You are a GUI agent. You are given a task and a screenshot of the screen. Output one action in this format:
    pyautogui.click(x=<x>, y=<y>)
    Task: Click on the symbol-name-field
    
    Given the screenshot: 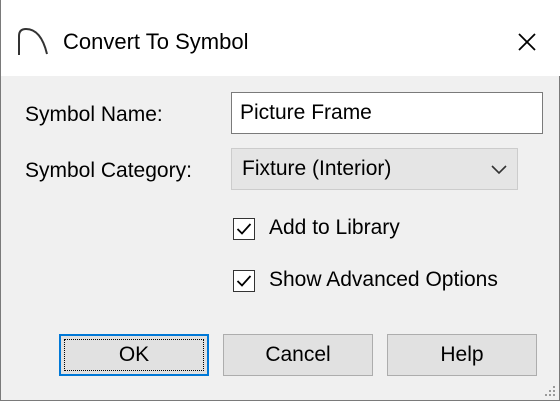 What is the action you would take?
    pyautogui.click(x=387, y=113)
    